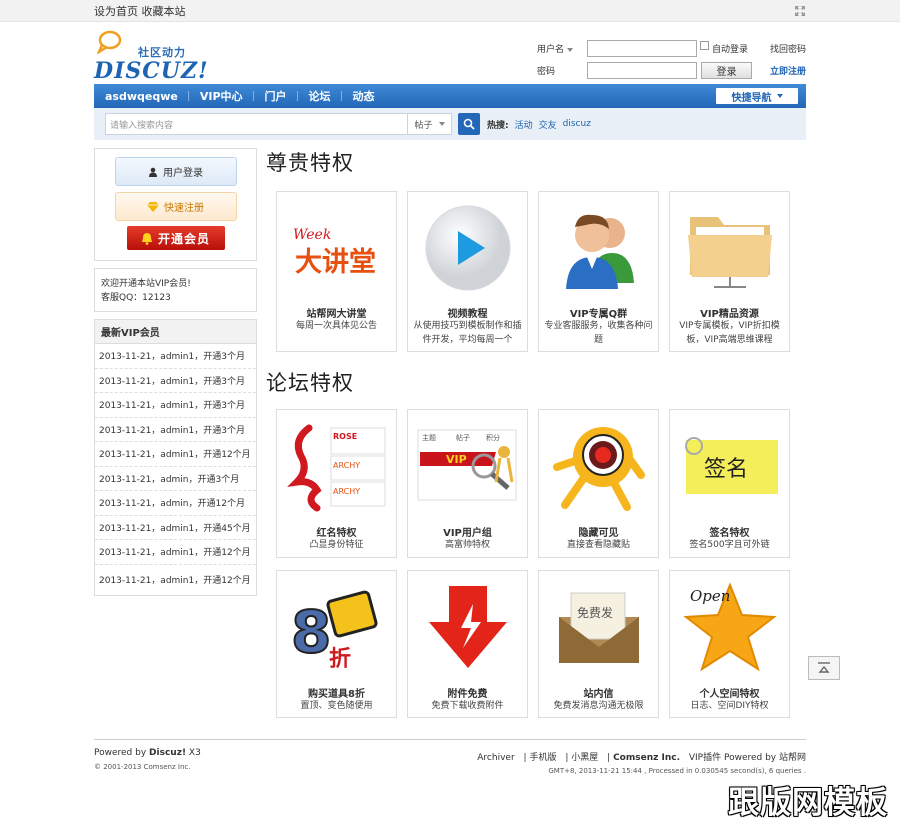 Image resolution: width=900 pixels, height=822 pixels. What do you see at coordinates (808, 802) in the screenshot?
I see `watermark: 跟版网模板` at bounding box center [808, 802].